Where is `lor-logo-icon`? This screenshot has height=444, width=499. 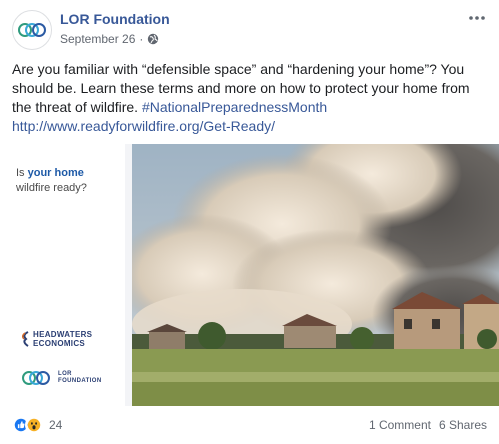
lor-logo-icon is located at coordinates (32, 30).